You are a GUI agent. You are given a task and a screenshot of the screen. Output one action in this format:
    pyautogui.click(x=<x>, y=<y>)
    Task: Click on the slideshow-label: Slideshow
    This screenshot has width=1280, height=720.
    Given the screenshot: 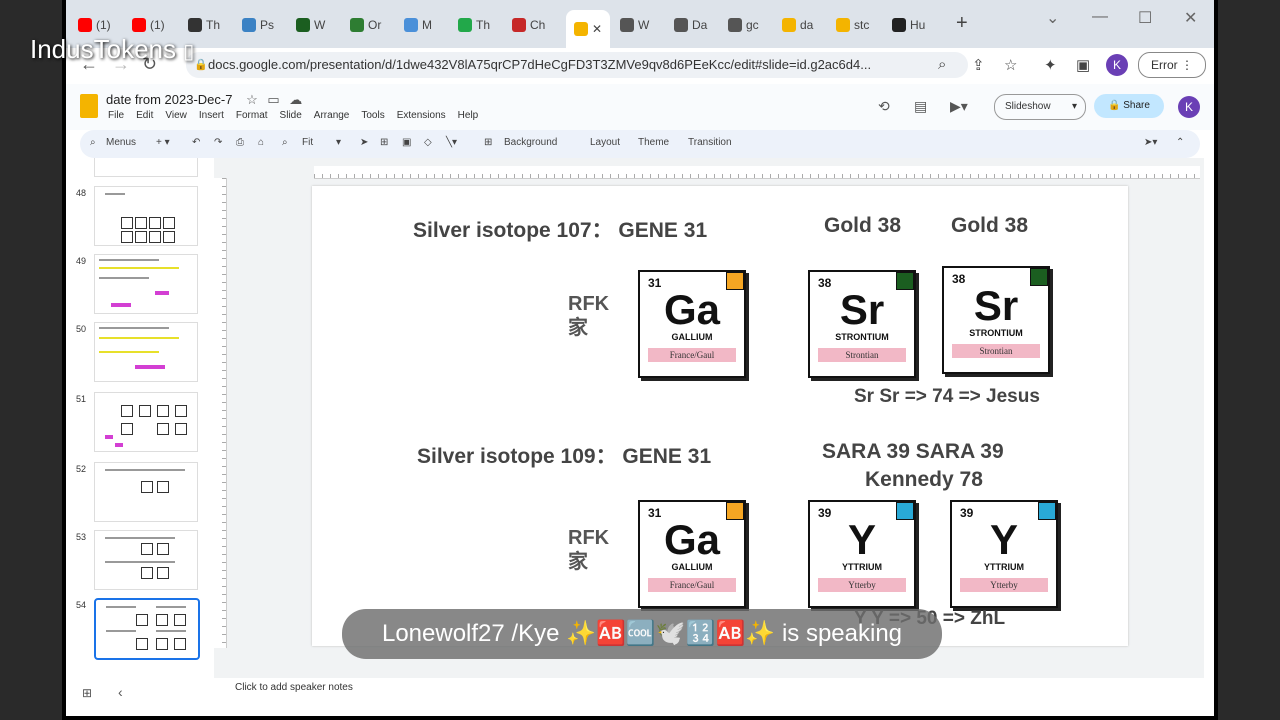 What is the action you would take?
    pyautogui.click(x=1028, y=106)
    